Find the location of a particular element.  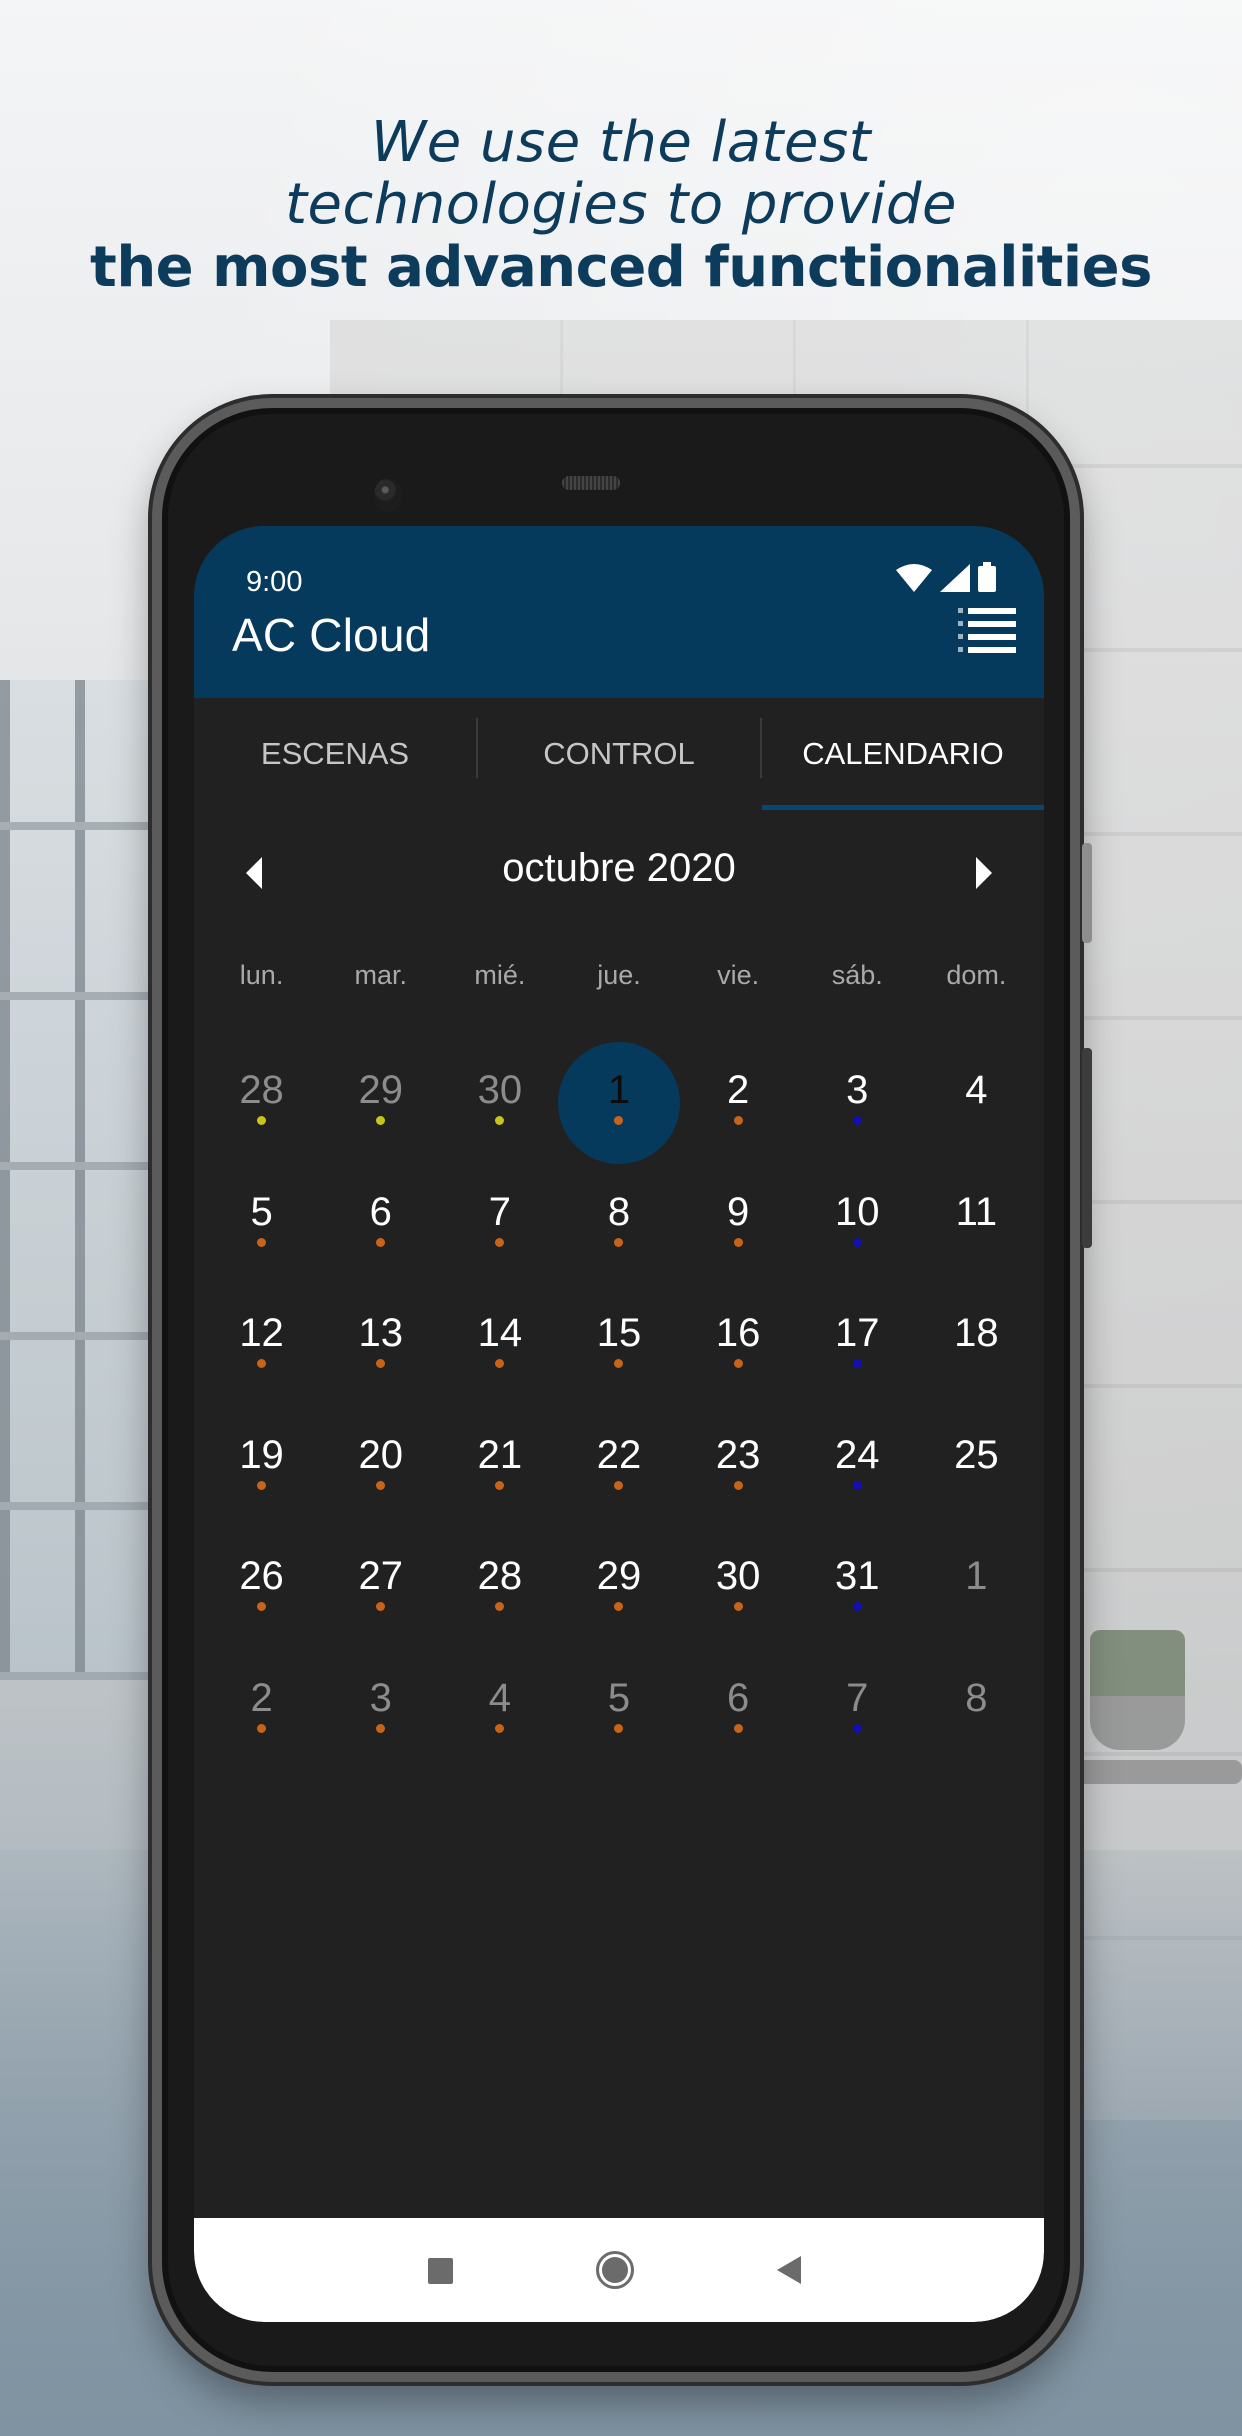

day-number: 26 is located at coordinates (261, 1576).